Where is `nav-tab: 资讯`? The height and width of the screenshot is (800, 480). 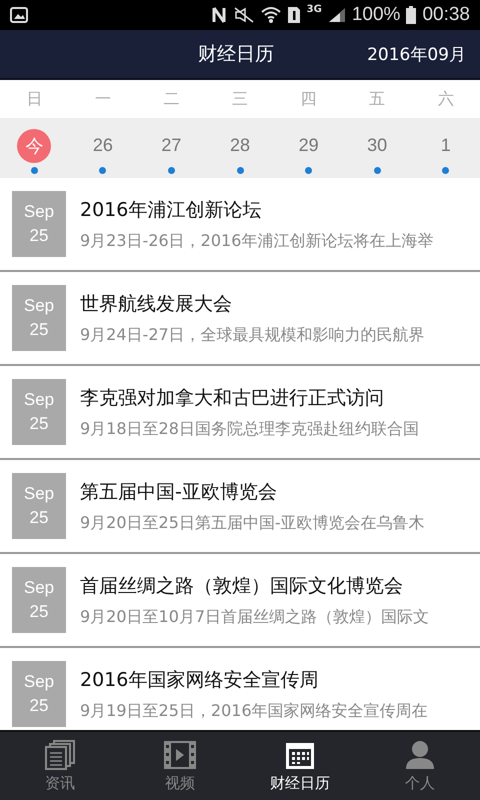
nav-tab: 资讯 is located at coordinates (60, 766).